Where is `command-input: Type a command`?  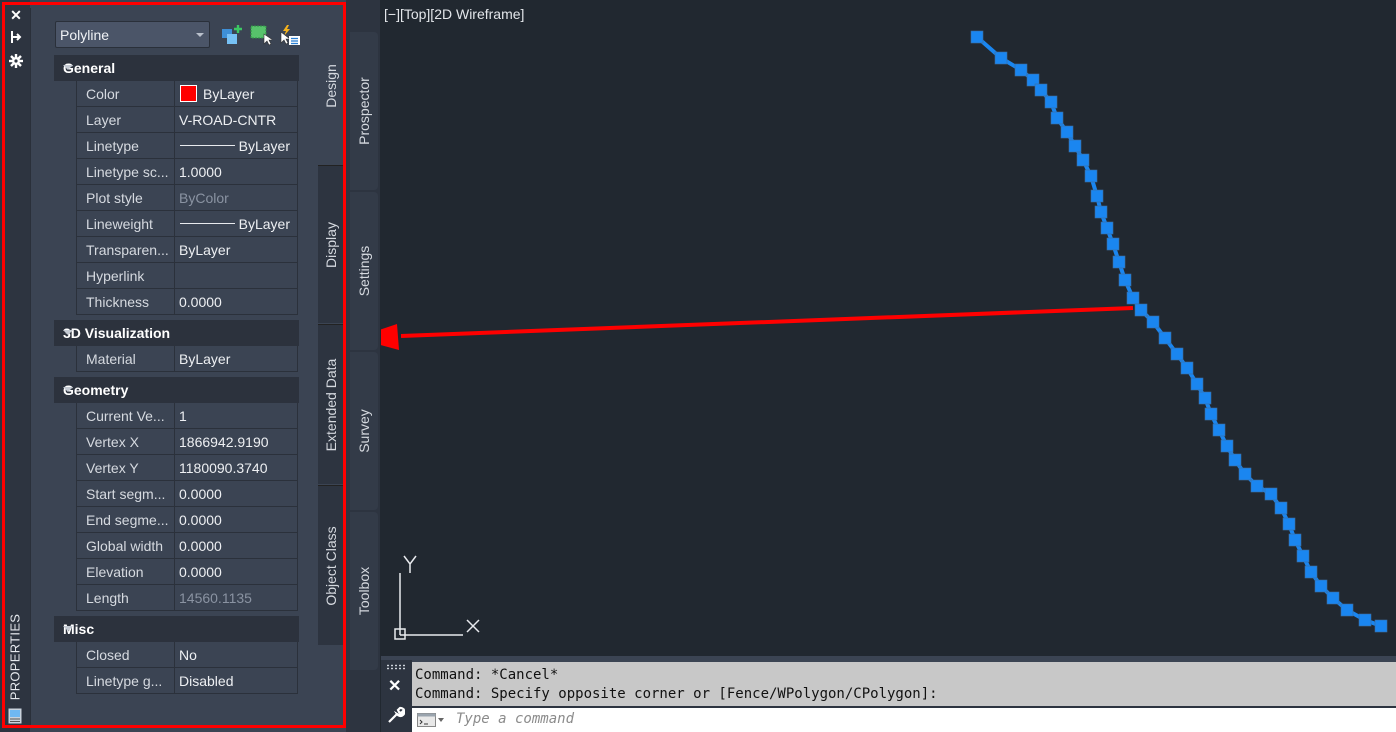 command-input: Type a command is located at coordinates (904, 720).